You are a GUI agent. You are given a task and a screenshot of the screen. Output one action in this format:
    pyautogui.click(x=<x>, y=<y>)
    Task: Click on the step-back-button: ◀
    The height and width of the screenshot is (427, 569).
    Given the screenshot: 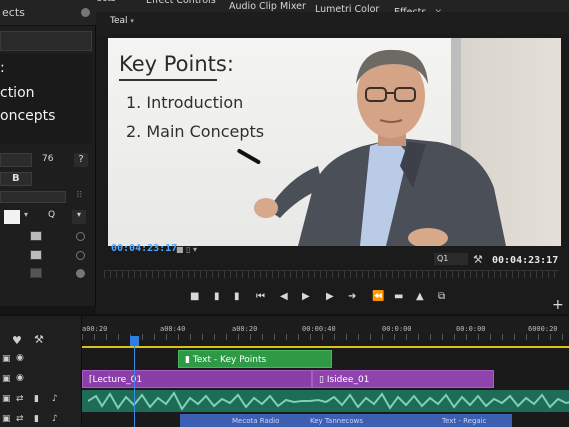 What is the action you would take?
    pyautogui.click(x=284, y=297)
    